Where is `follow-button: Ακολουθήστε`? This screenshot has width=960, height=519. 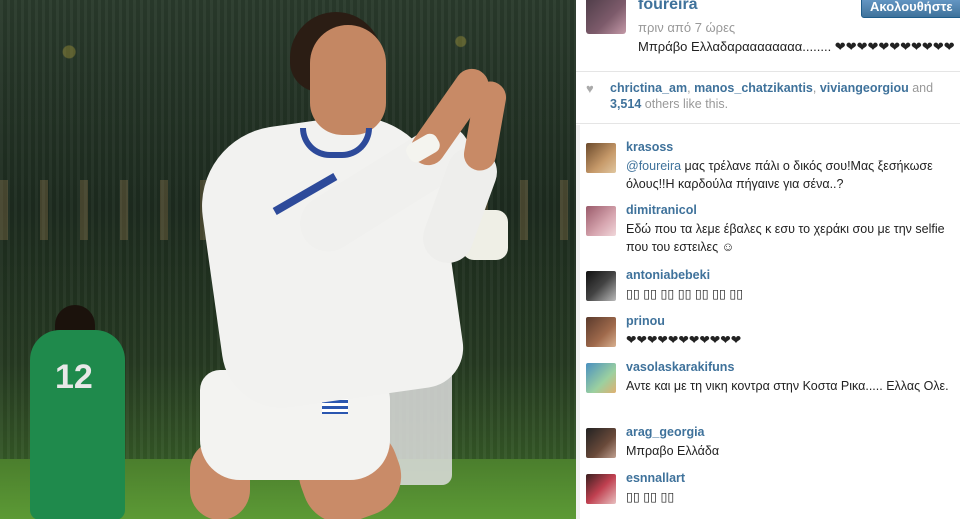 follow-button: Ακολουθήστε is located at coordinates (910, 9).